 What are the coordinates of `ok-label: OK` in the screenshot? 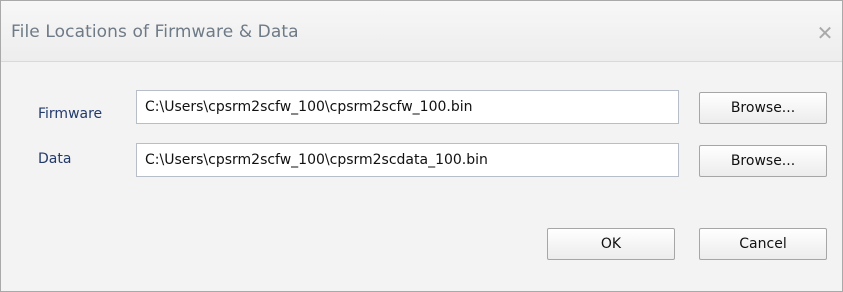 It's located at (611, 244).